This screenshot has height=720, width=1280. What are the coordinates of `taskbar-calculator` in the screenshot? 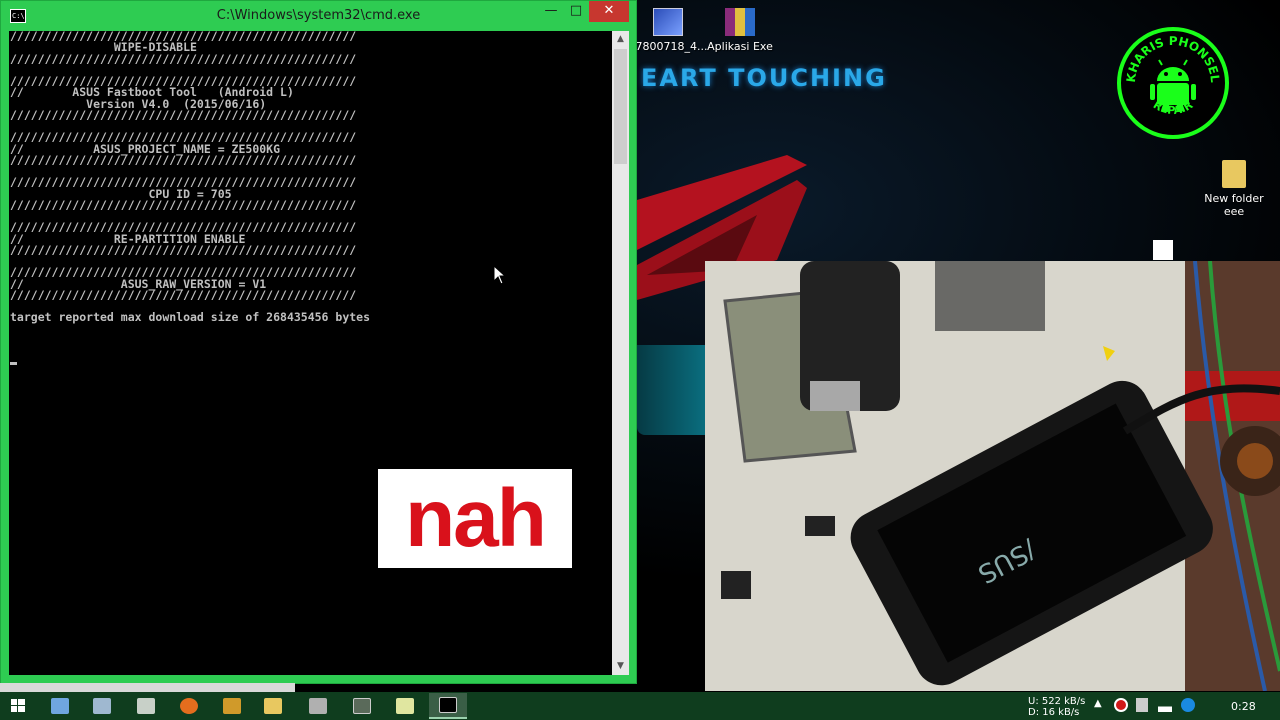 It's located at (362, 706).